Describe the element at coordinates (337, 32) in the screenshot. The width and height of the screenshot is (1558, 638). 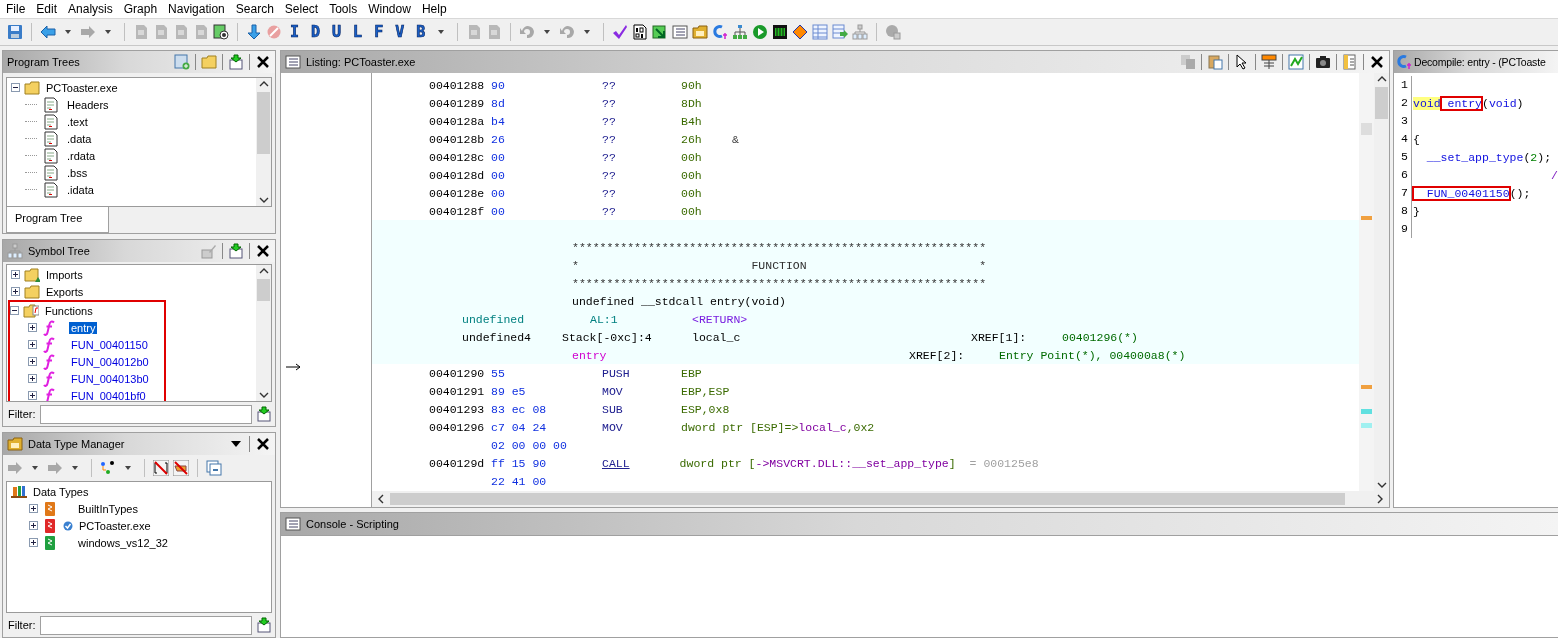
I see `toolbar-button: U` at that location.